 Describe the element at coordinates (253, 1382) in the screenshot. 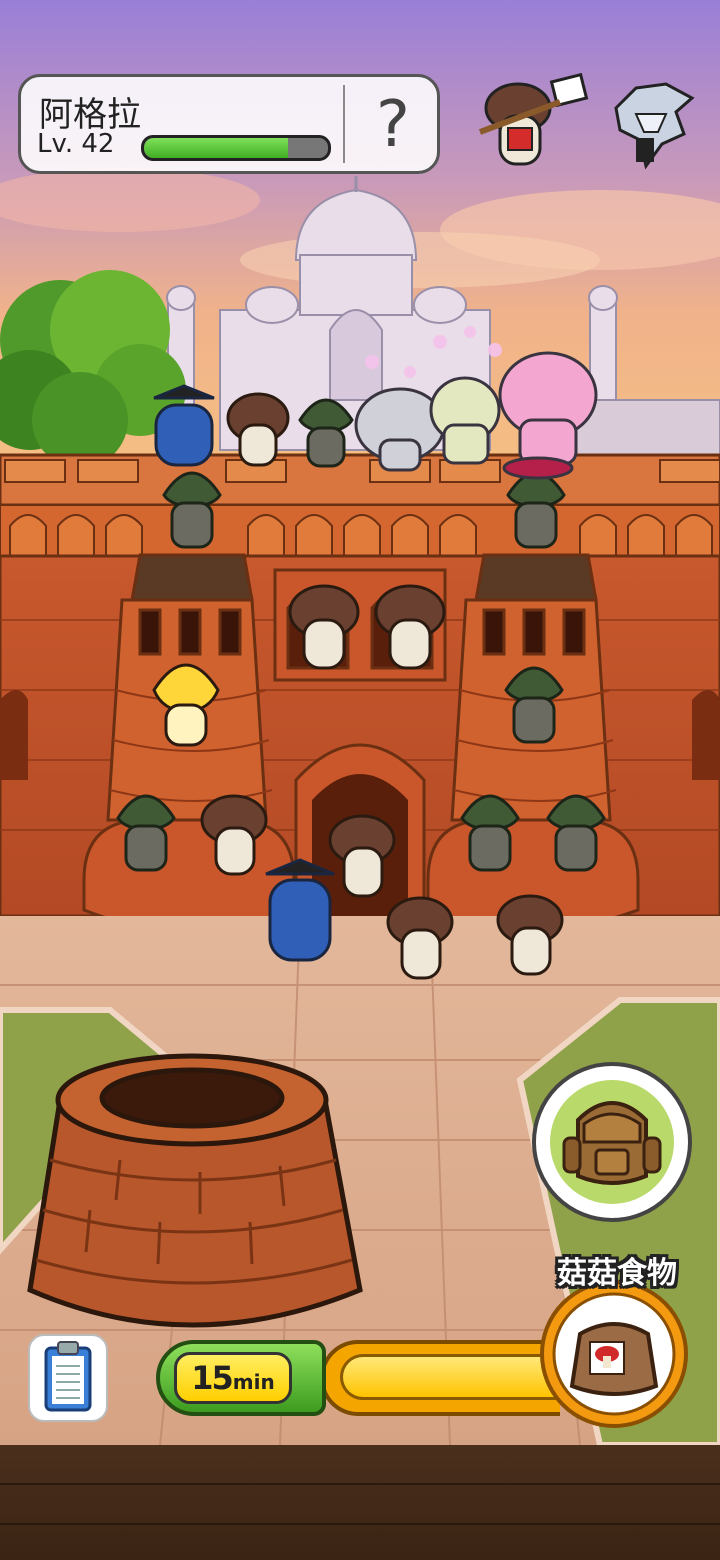

I see `timer-unit: min` at that location.